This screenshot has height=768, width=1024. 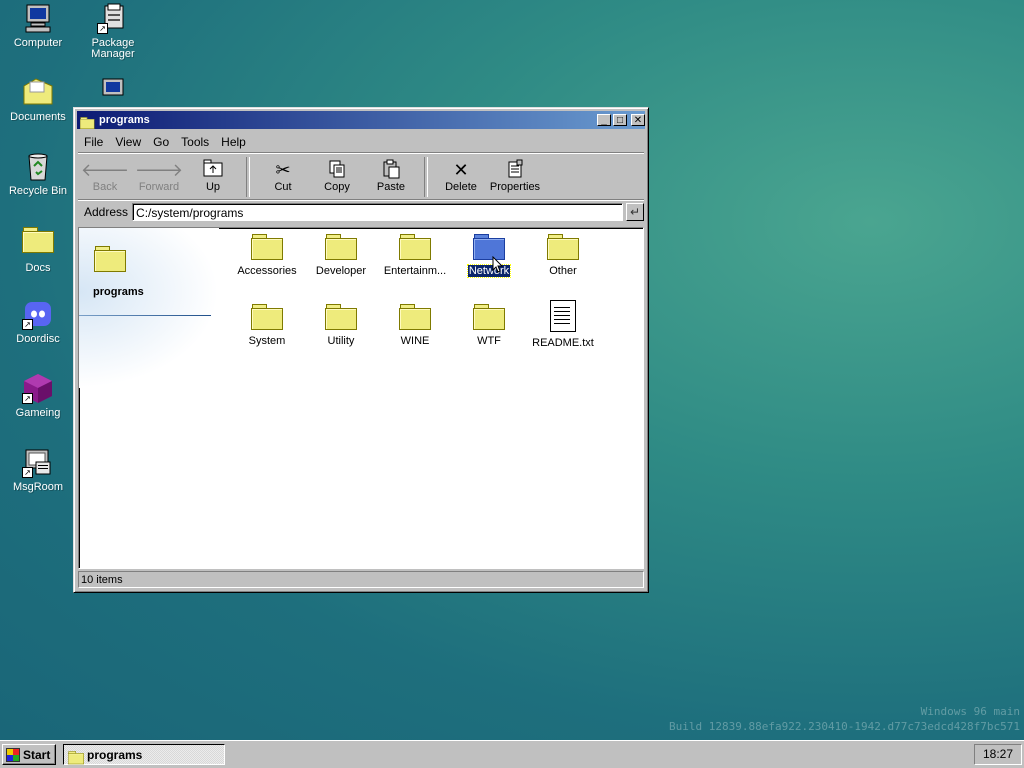 I want to click on divider, so click(x=145, y=315).